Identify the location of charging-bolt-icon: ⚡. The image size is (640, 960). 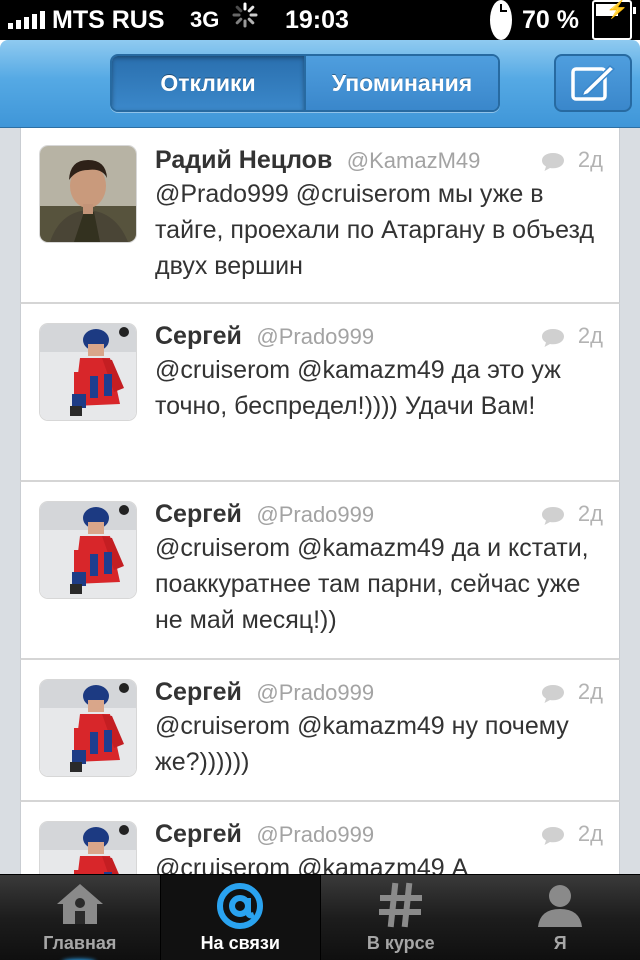
(617, 9).